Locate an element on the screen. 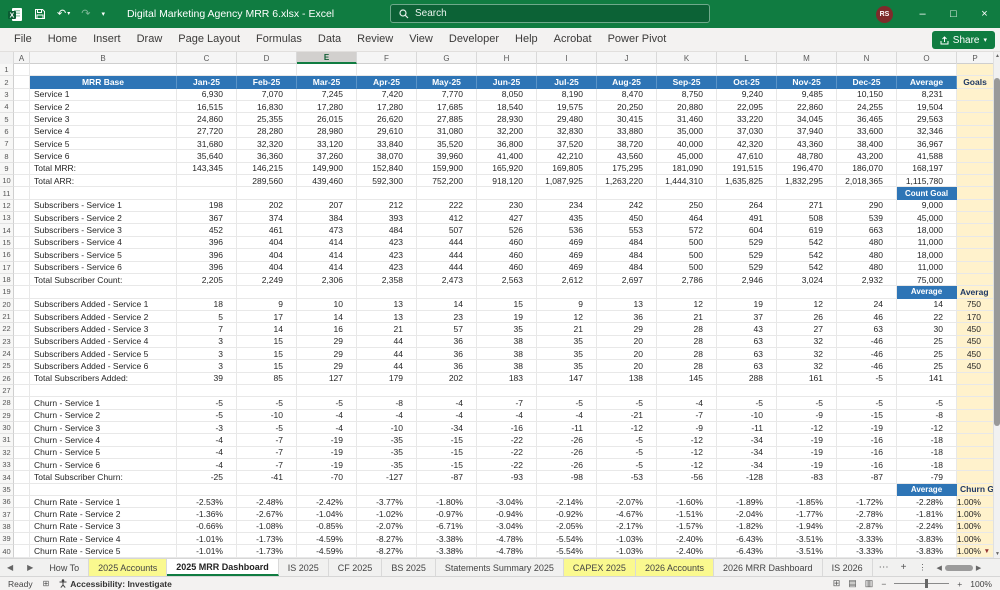  row-number: 32 is located at coordinates (7, 452).